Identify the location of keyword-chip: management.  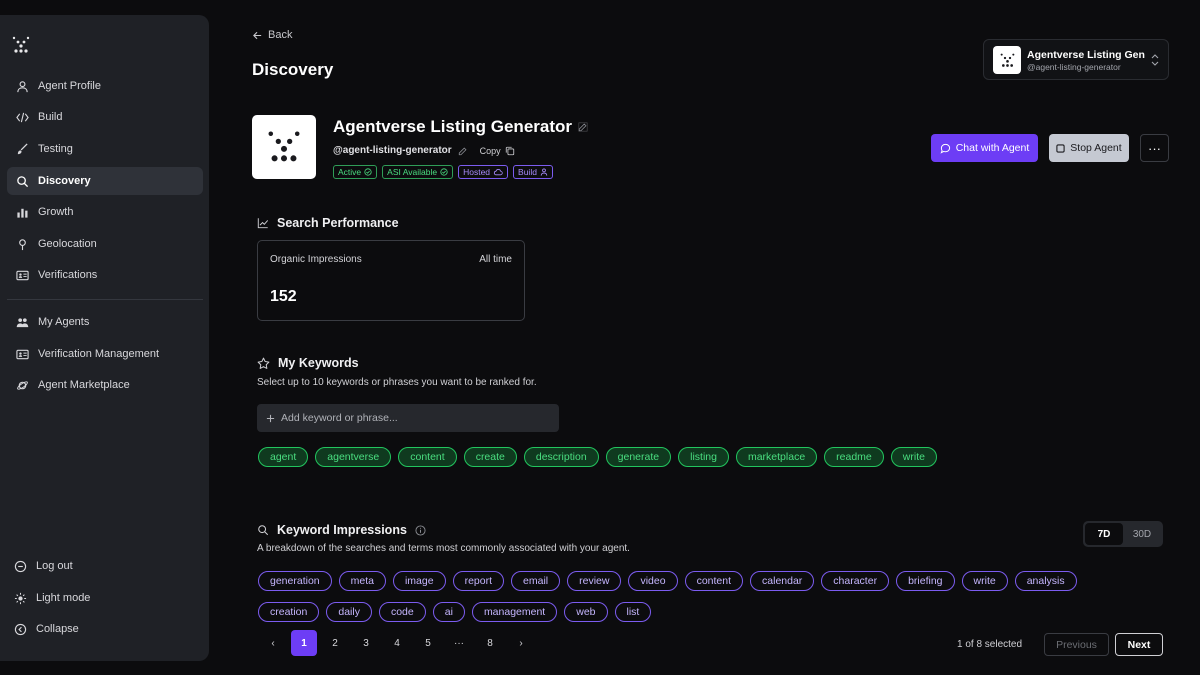
(514, 612).